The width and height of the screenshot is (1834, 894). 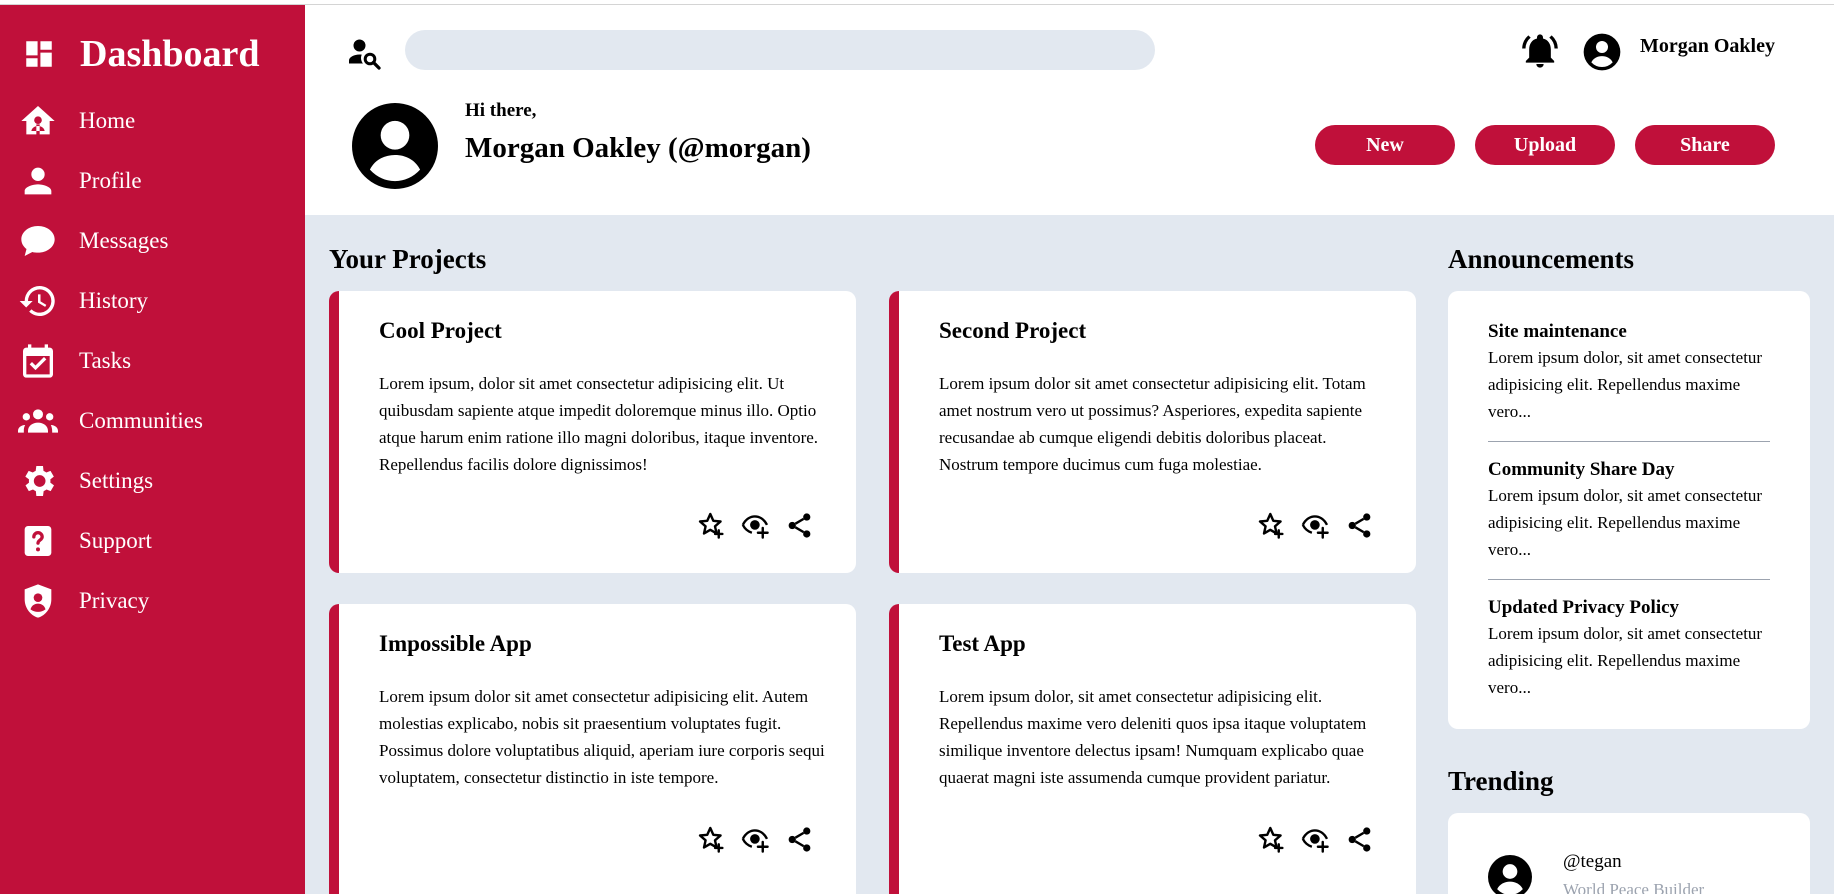 I want to click on trending-title: Trending, so click(x=1501, y=781).